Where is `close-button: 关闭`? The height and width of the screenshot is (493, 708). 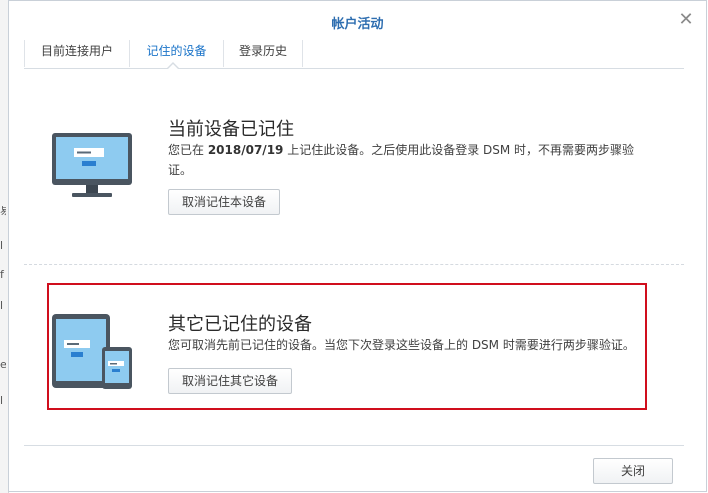 close-button: 关闭 is located at coordinates (633, 471).